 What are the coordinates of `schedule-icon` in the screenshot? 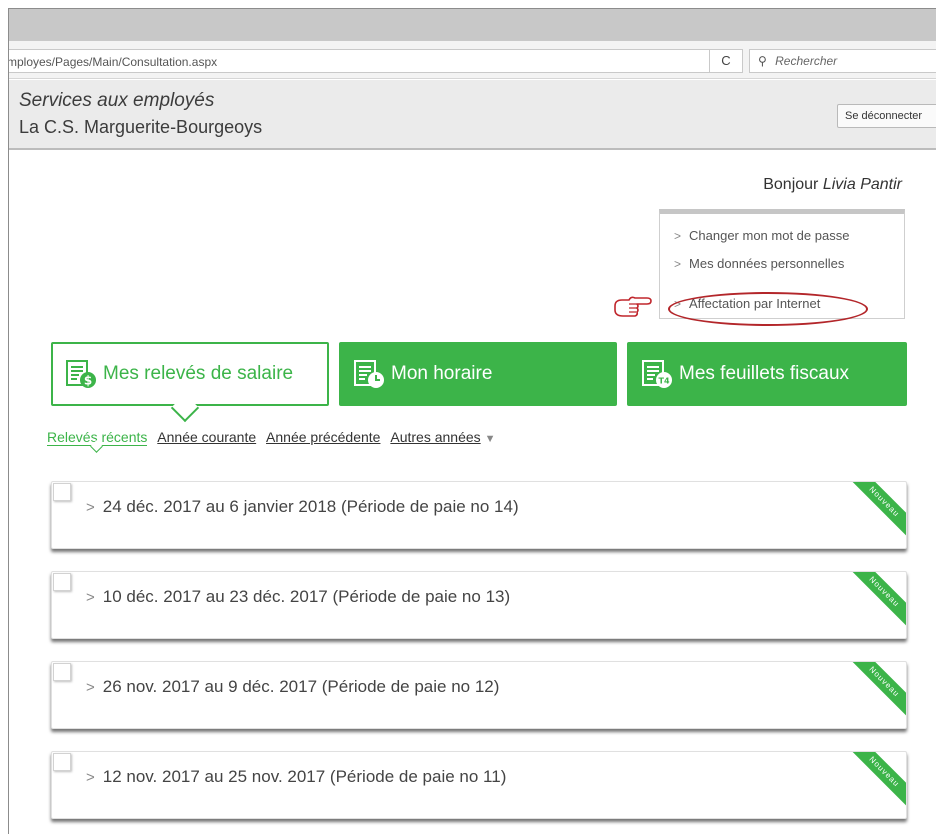 It's located at (369, 374).